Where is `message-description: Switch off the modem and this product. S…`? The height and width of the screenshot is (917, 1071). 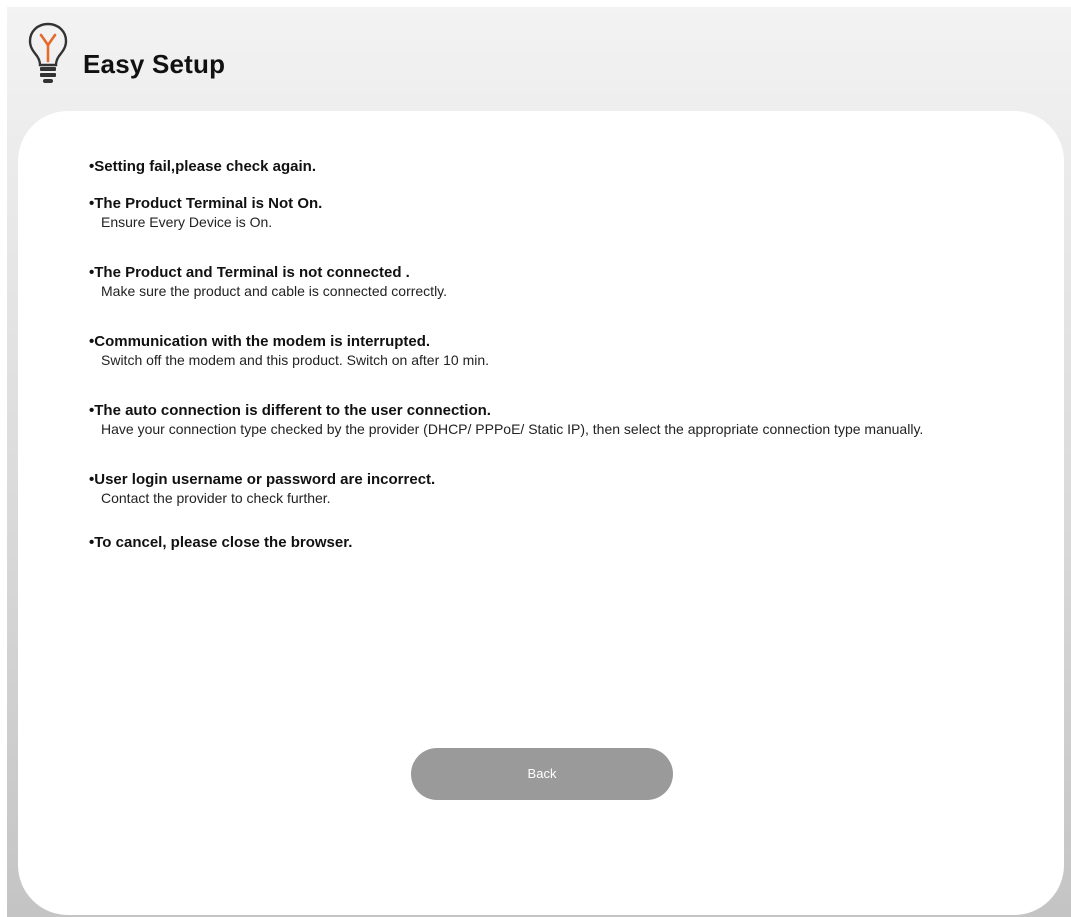 message-description: Switch off the modem and this product. S… is located at coordinates (295, 360).